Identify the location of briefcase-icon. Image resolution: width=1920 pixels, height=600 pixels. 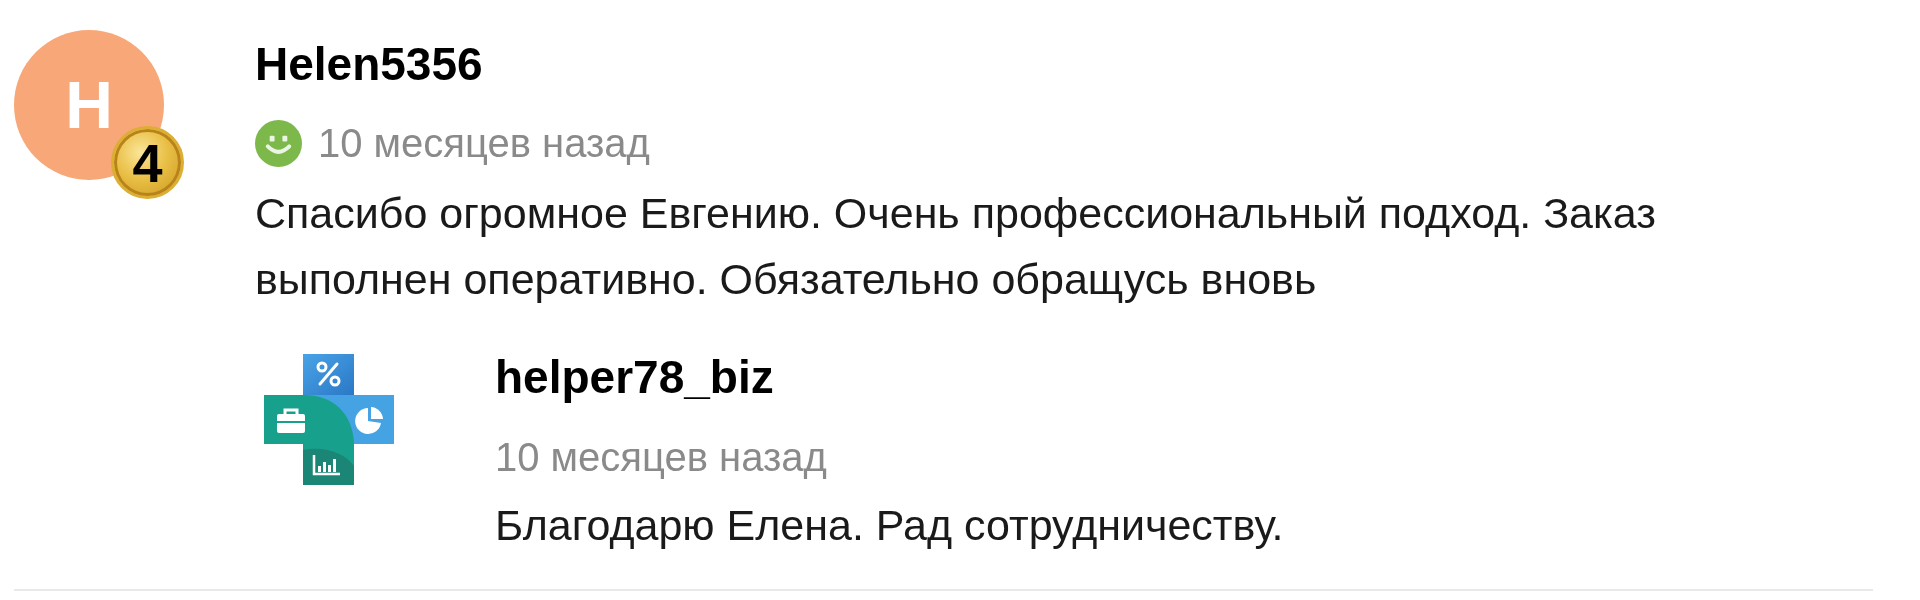
(291, 421).